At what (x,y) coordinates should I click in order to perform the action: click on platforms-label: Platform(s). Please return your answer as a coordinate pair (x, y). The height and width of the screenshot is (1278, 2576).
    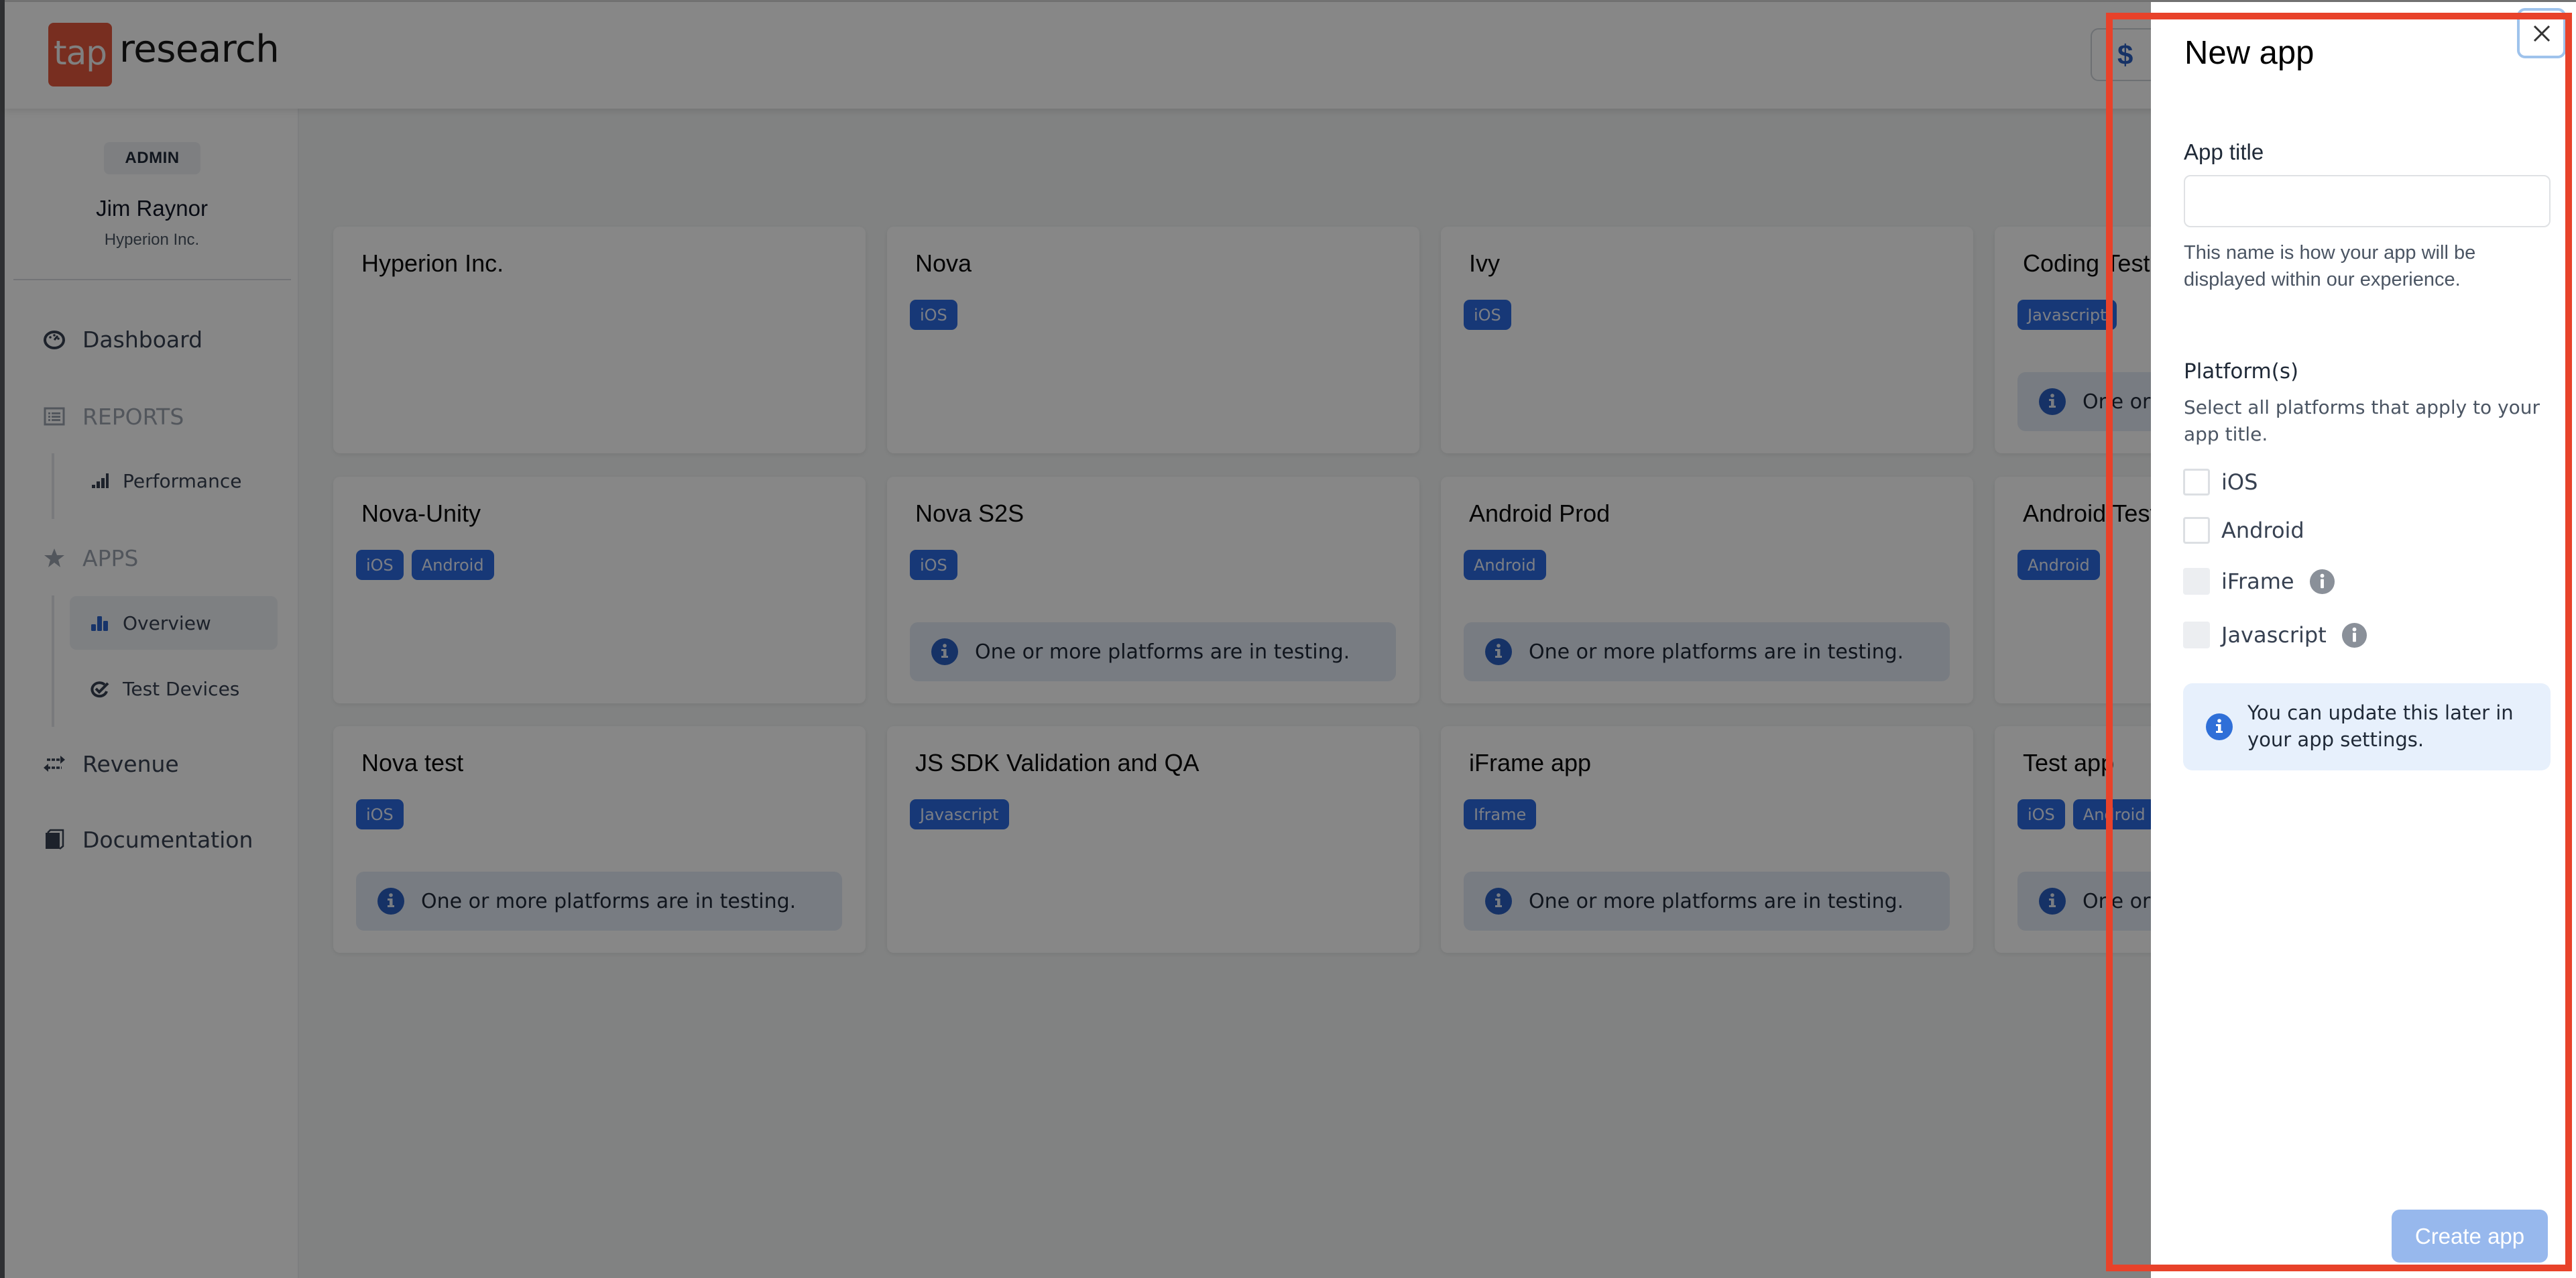
    Looking at the image, I should click on (2241, 371).